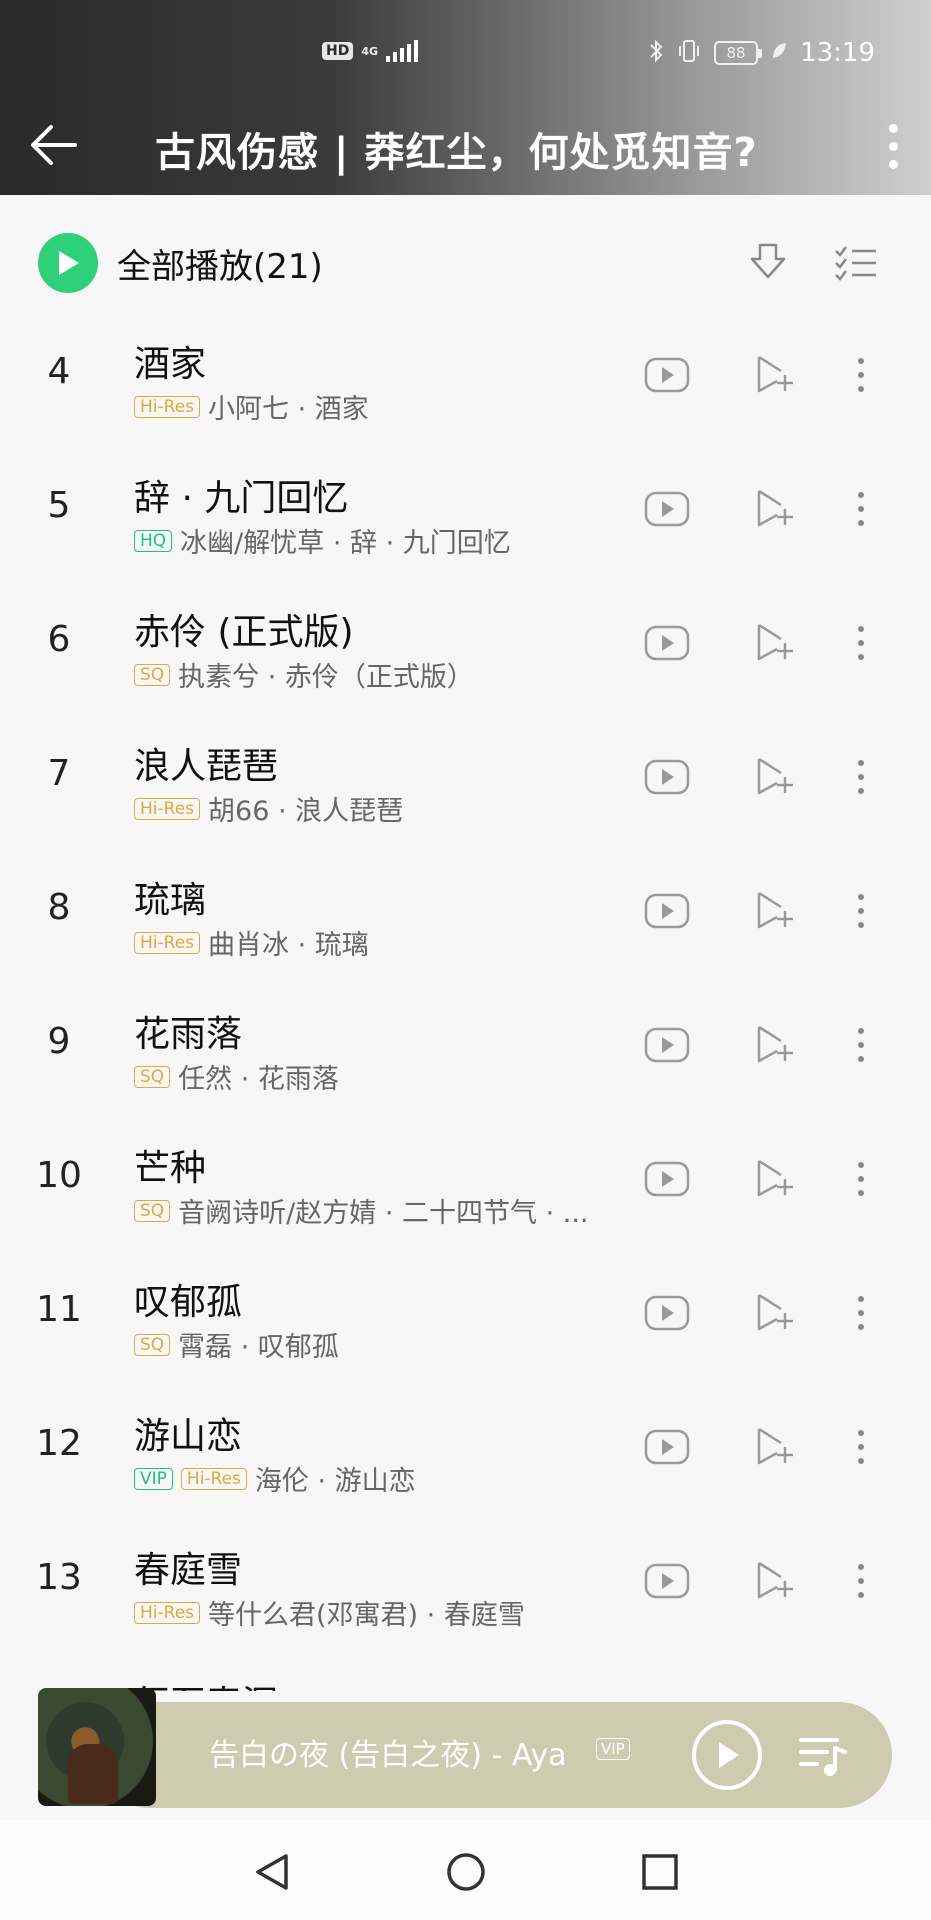 Image resolution: width=931 pixels, height=1920 pixels. I want to click on song-meta: Hi-Res 曲肖冰 · 琉璃, so click(374, 942).